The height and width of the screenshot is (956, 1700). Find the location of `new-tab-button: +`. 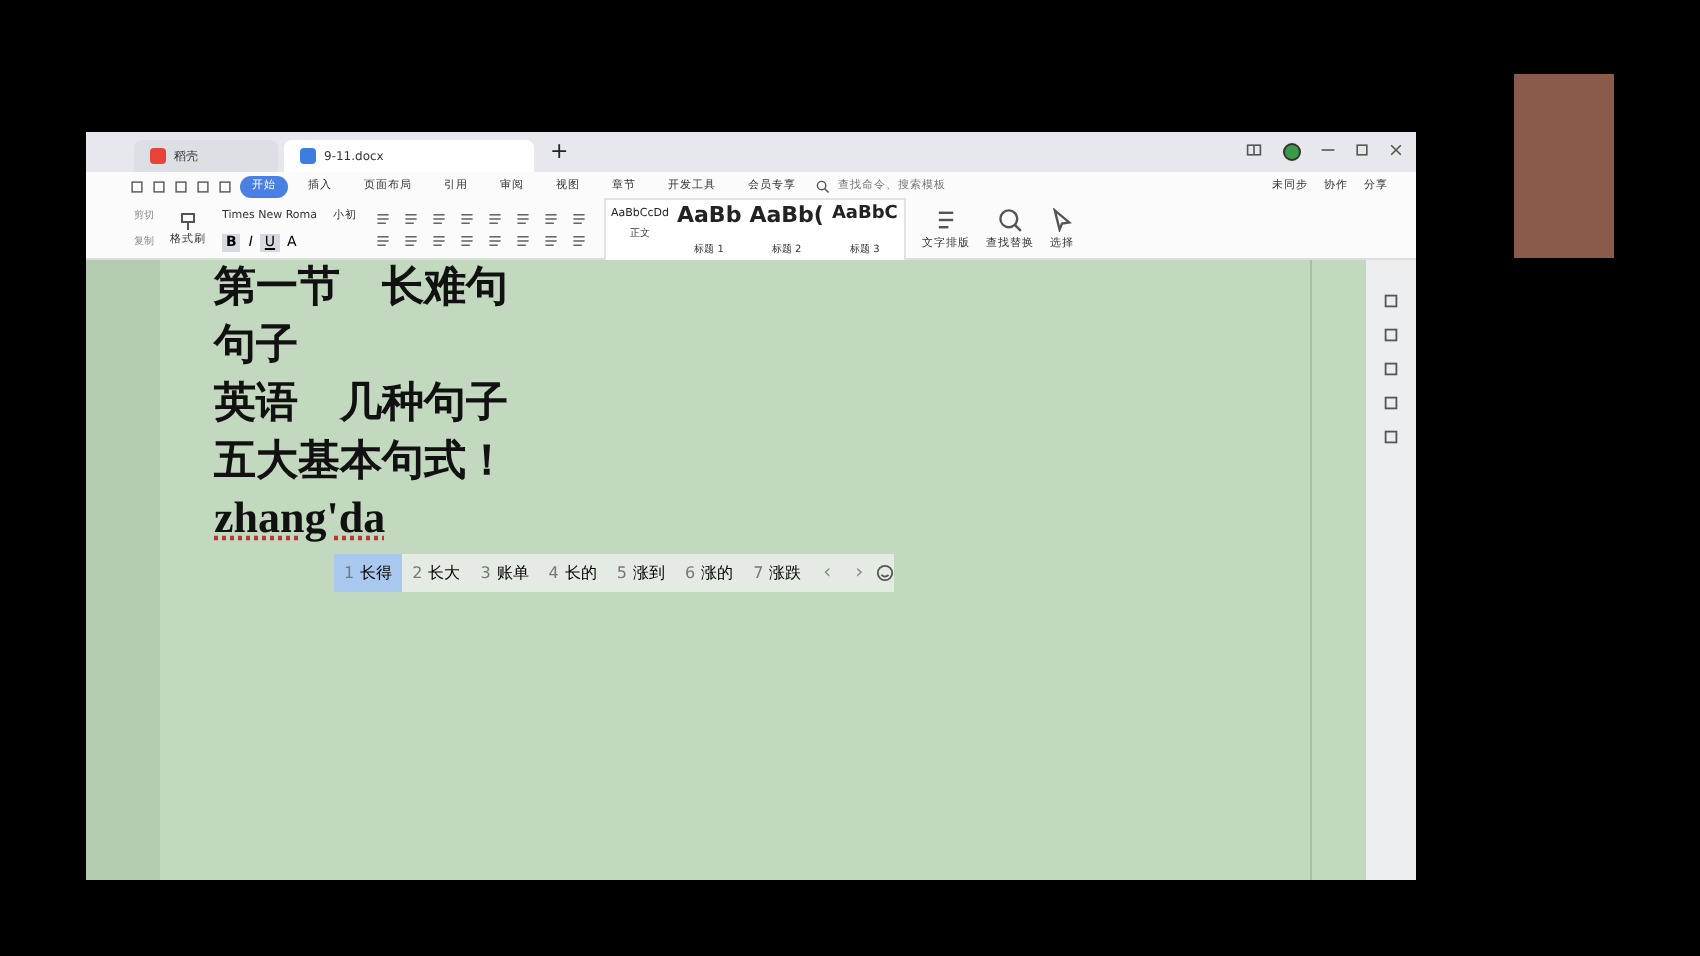

new-tab-button: + is located at coordinates (559, 152).